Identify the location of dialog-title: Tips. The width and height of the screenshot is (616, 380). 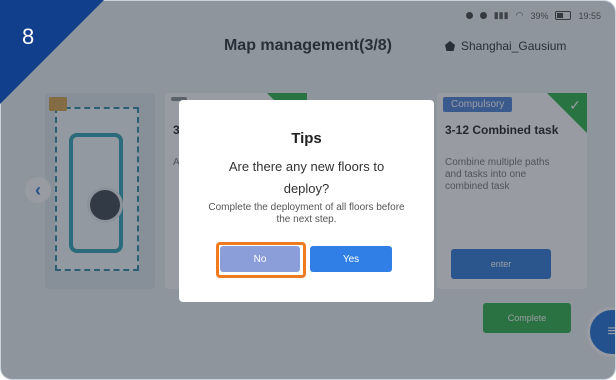
(306, 138).